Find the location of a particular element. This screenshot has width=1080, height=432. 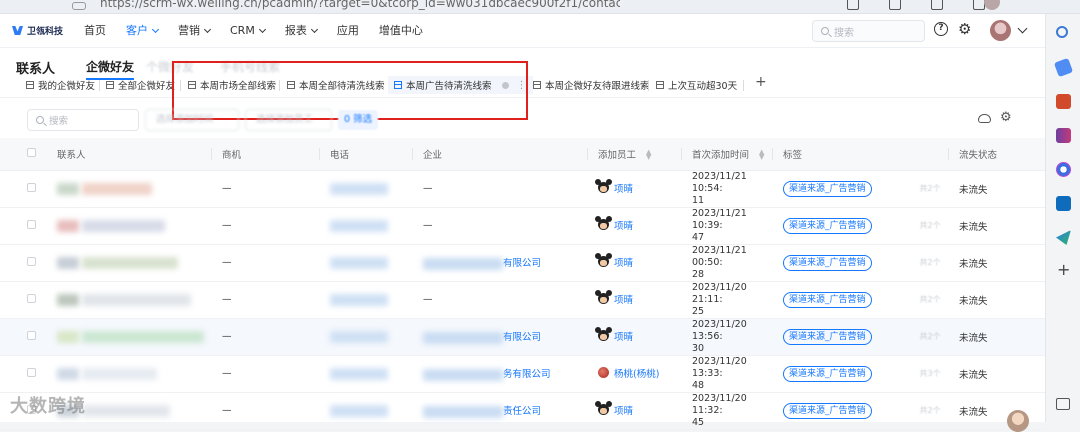

nav-marketing: 营销 is located at coordinates (194, 31).